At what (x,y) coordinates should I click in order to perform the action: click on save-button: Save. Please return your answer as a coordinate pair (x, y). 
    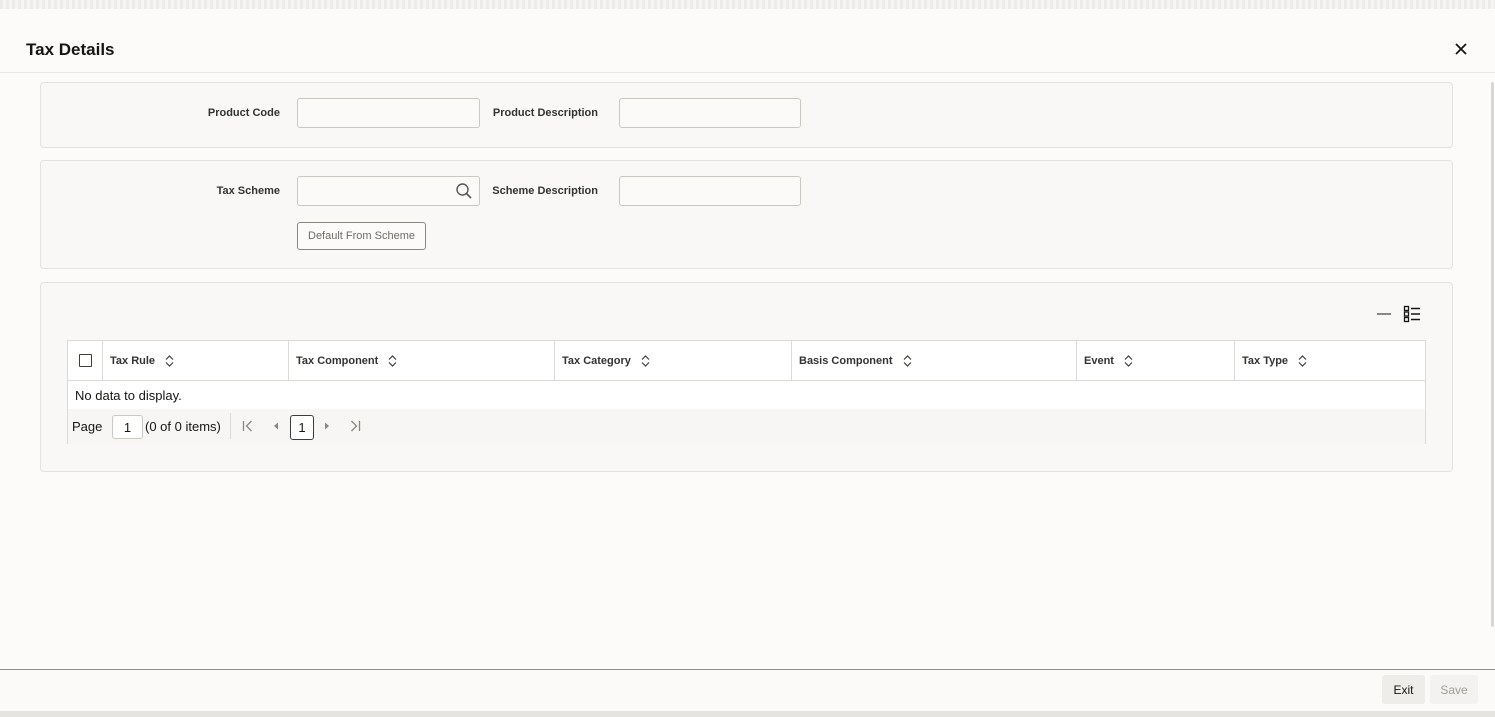
    Looking at the image, I should click on (1454, 689).